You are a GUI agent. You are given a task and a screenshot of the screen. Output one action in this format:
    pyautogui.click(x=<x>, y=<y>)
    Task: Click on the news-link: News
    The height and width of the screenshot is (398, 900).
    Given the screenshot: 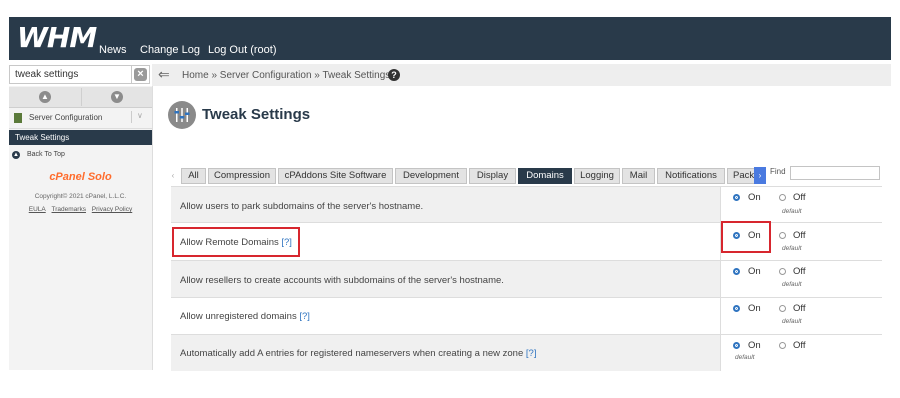 What is the action you would take?
    pyautogui.click(x=113, y=50)
    